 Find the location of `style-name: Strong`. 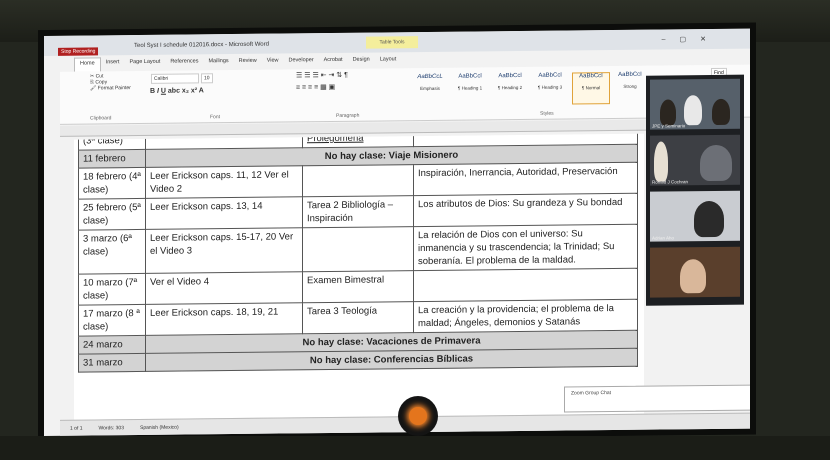

style-name: Strong is located at coordinates (630, 86).